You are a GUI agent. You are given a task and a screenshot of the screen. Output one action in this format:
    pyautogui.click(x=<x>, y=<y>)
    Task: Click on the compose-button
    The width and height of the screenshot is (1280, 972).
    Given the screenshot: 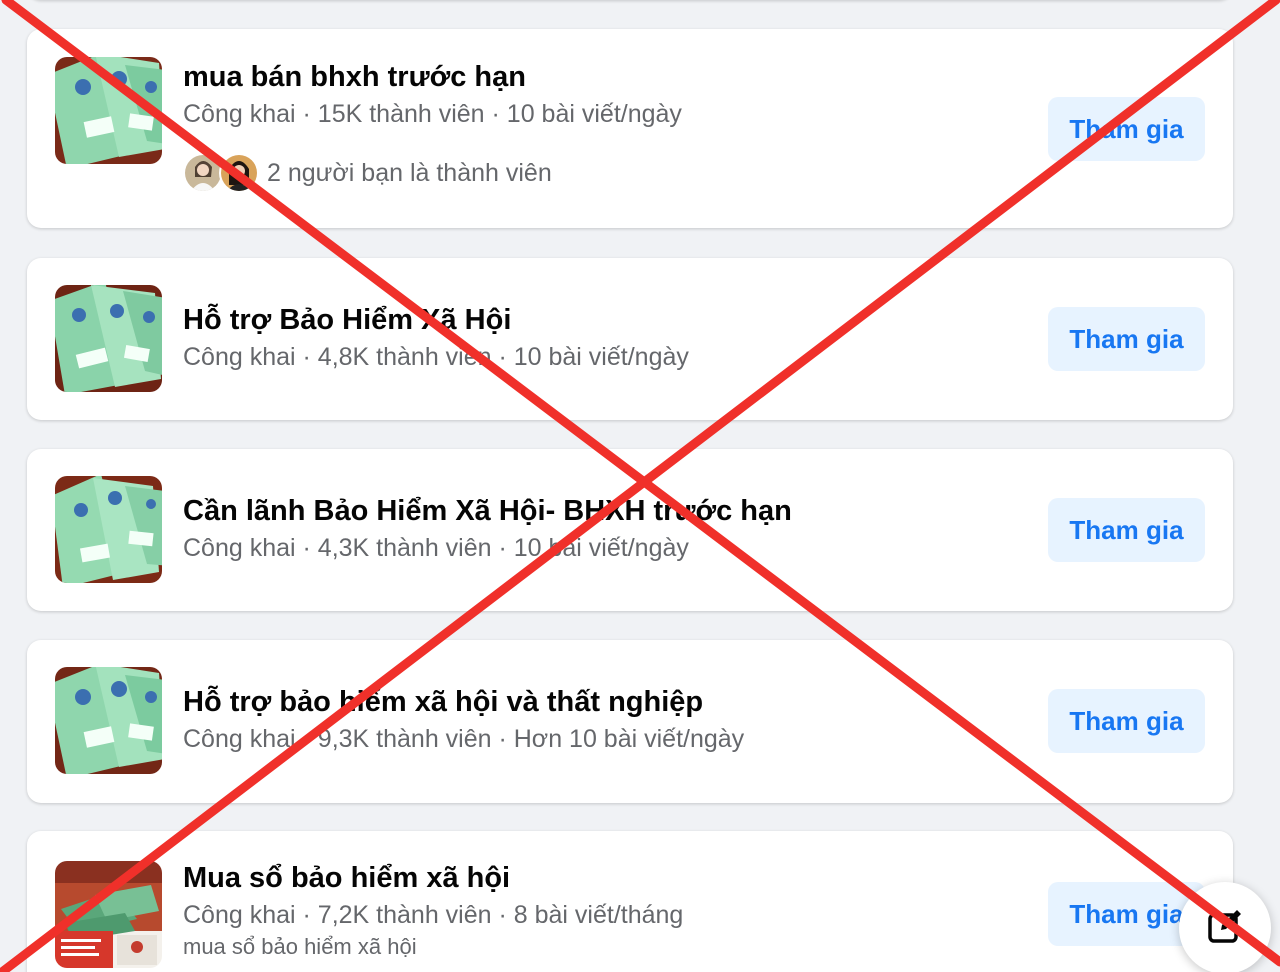 What is the action you would take?
    pyautogui.click(x=1225, y=927)
    